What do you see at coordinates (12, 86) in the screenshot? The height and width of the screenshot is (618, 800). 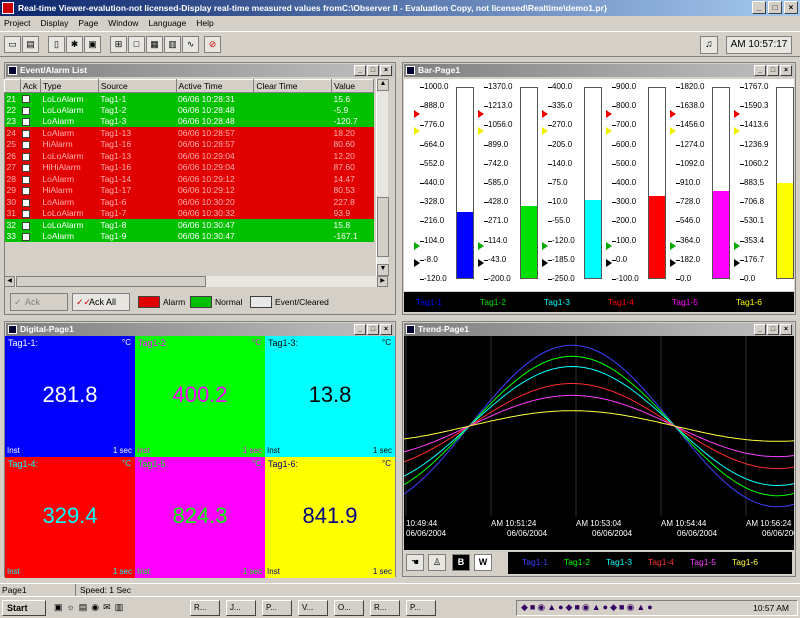 I see `column-header` at bounding box center [12, 86].